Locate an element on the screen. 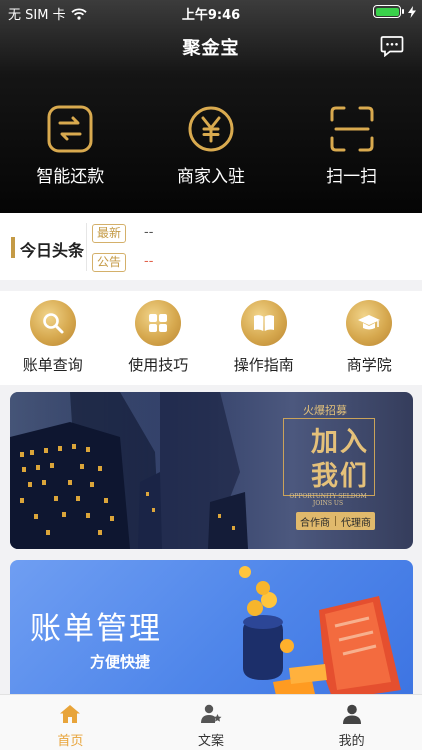 Image resolution: width=422 pixels, height=750 pixels. menu-item-academy: 商学院 is located at coordinates (369, 338).